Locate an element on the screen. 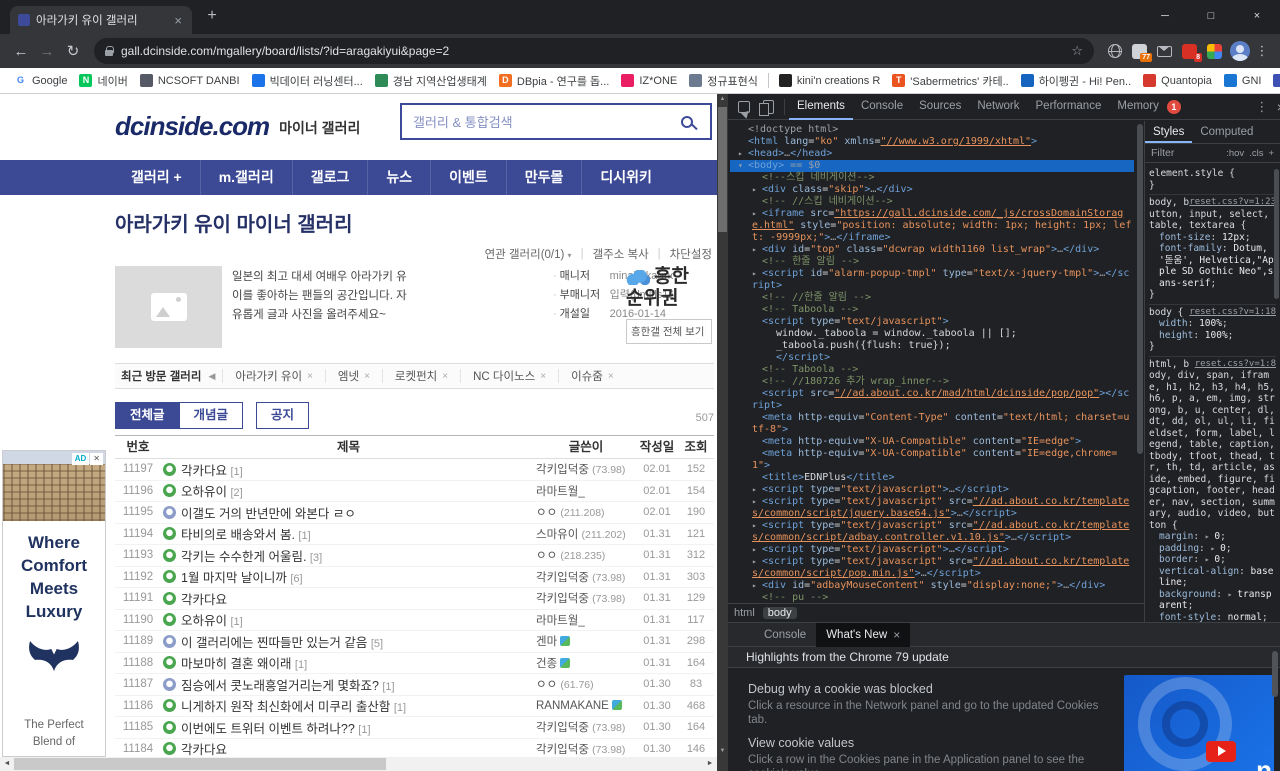 Image resolution: width=1280 pixels, height=771 pixels. bookmark-star-icon: ☆ is located at coordinates (1077, 51).